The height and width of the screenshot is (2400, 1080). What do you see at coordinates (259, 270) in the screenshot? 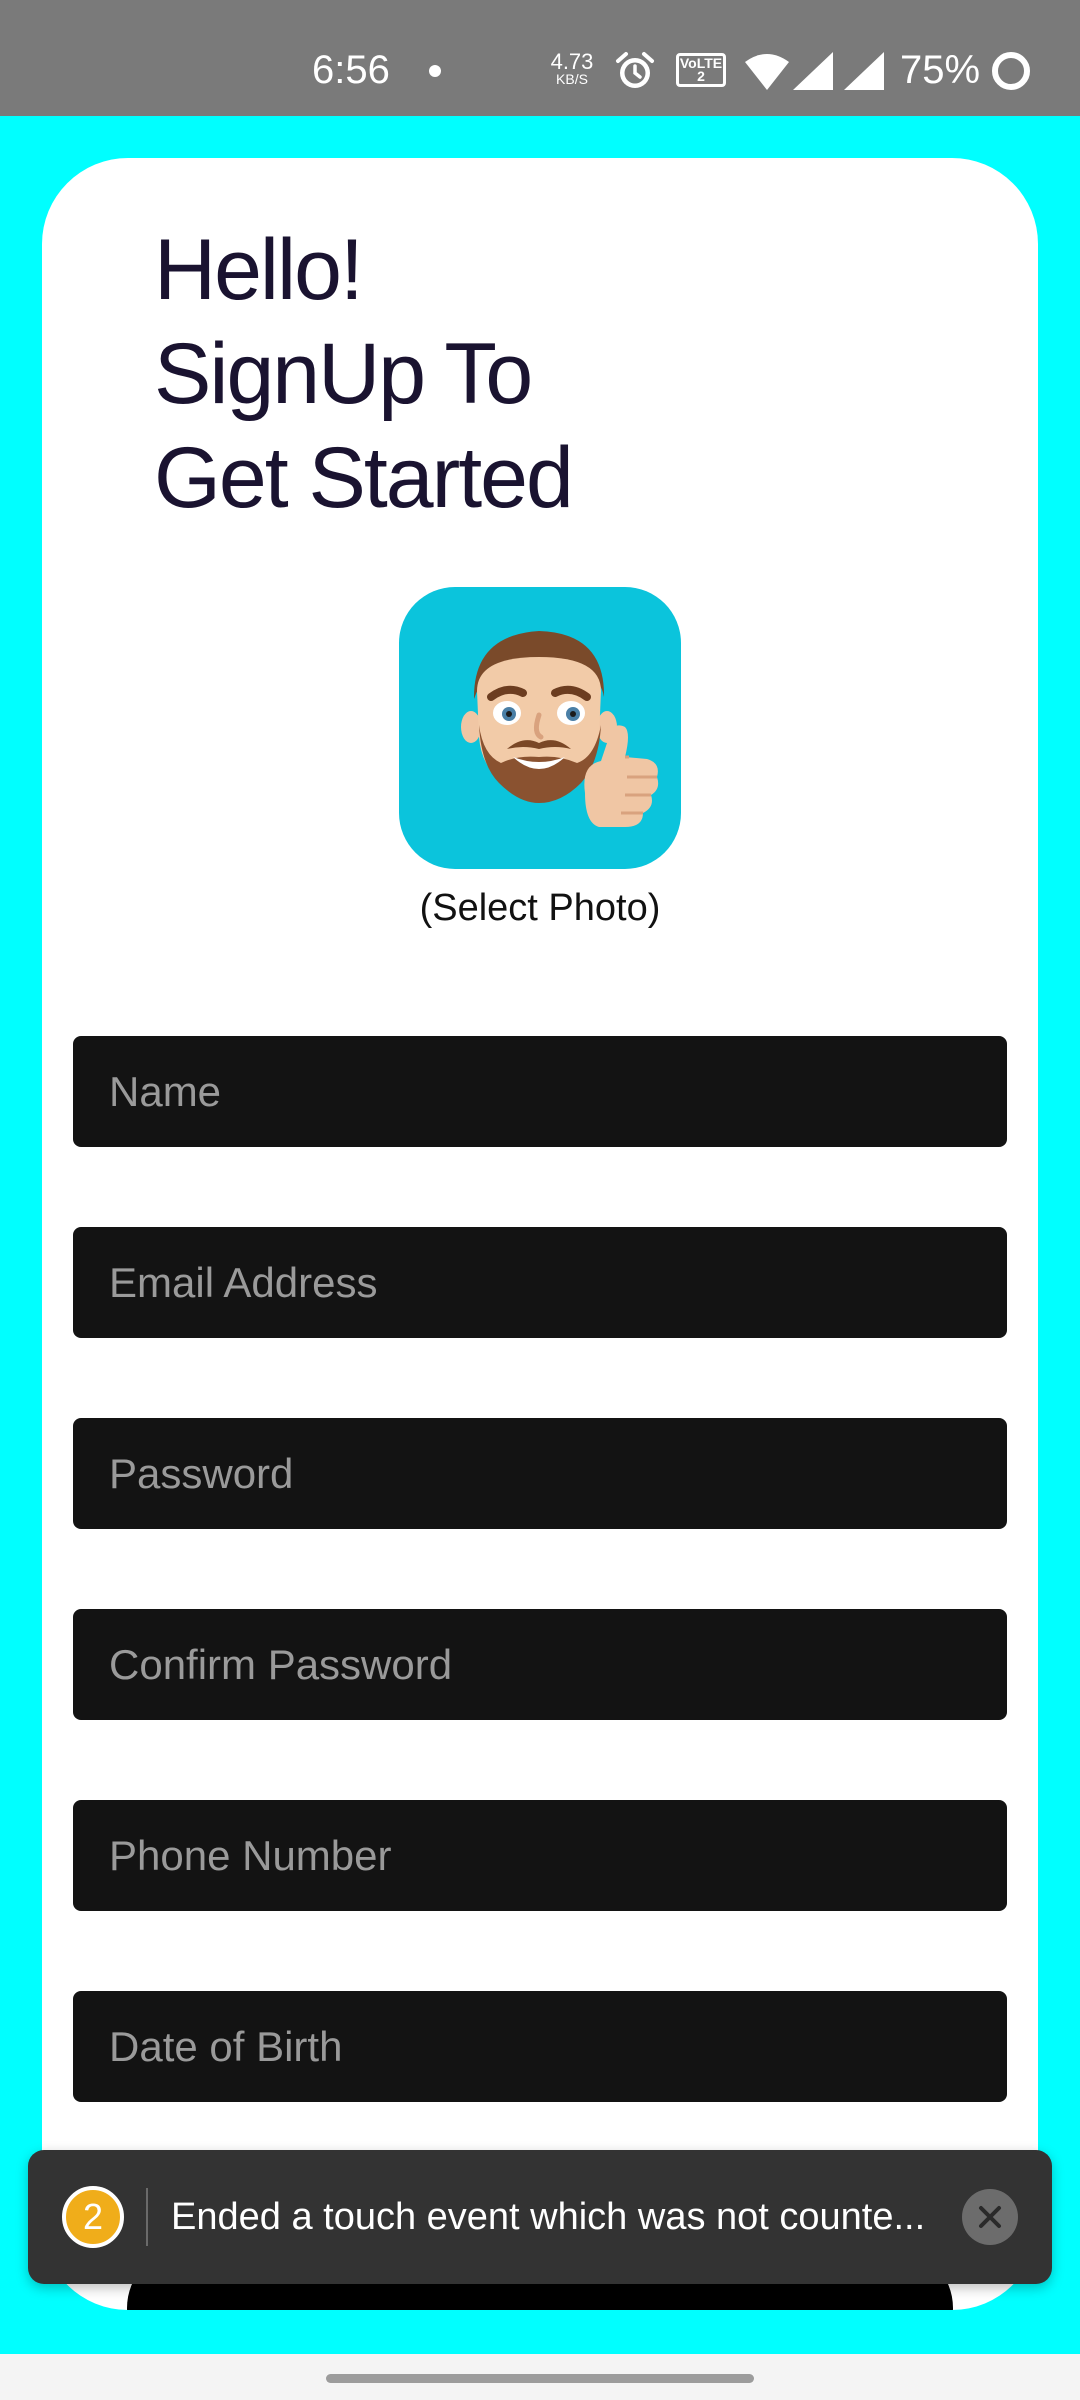
I see `title-line-1: Hello!` at bounding box center [259, 270].